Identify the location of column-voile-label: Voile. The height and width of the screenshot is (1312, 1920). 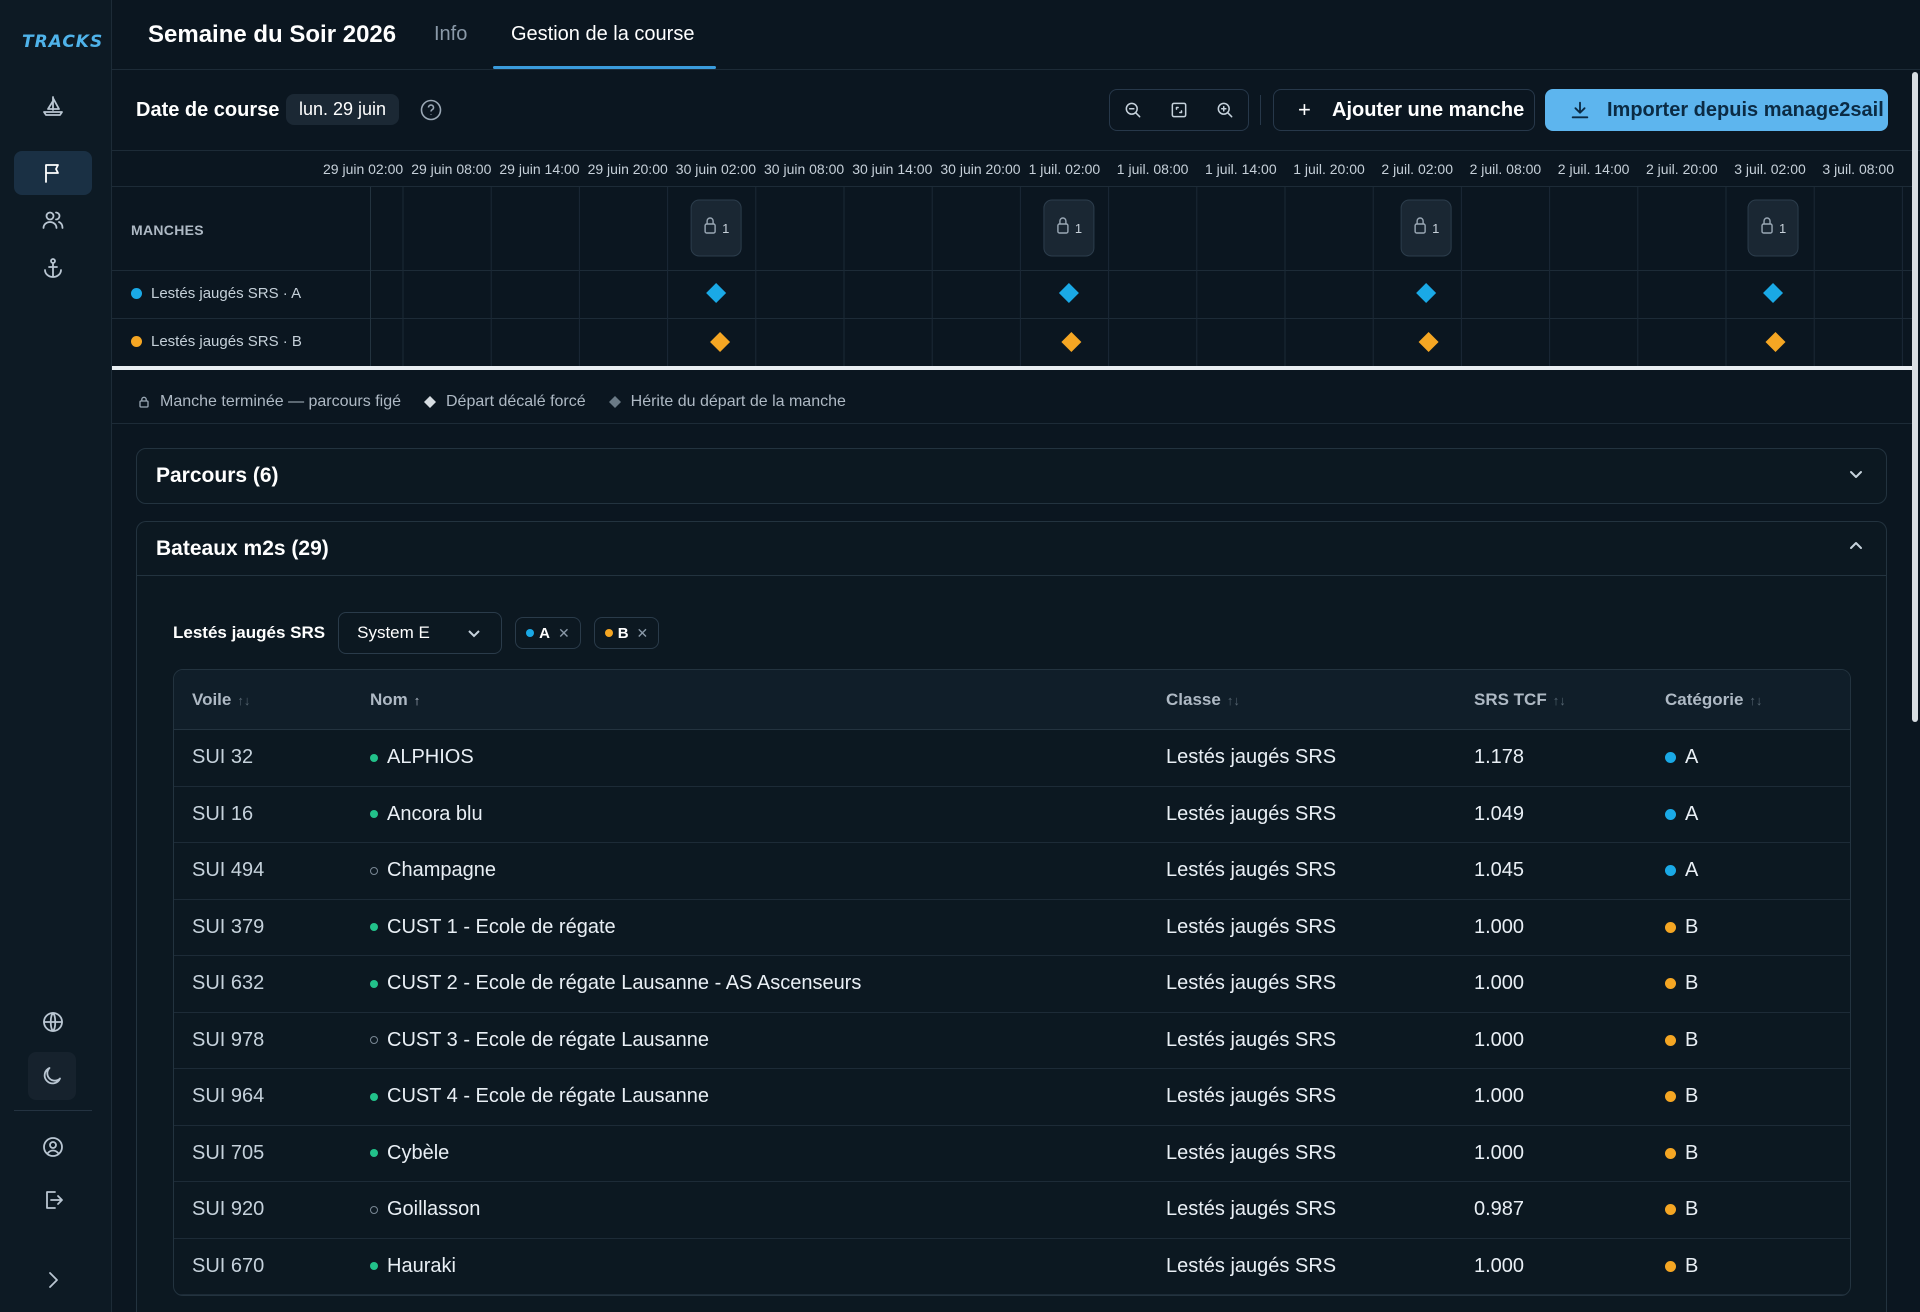
(212, 699).